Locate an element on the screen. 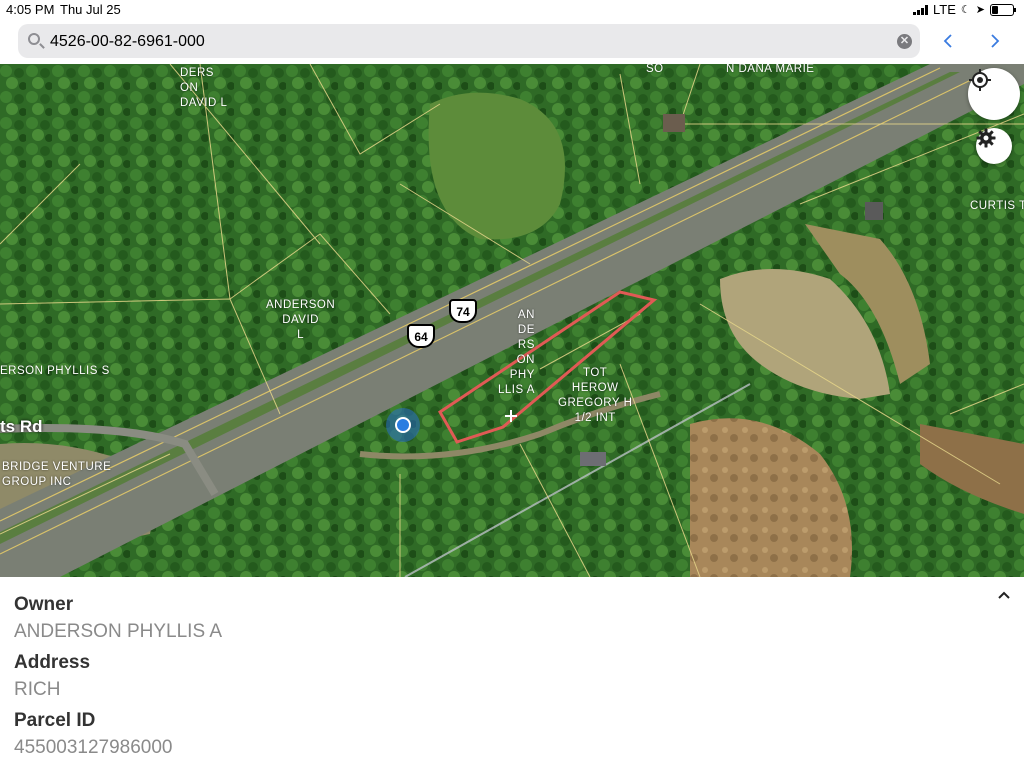 This screenshot has height=768, width=1024. owner-label: Owner is located at coordinates (44, 604).